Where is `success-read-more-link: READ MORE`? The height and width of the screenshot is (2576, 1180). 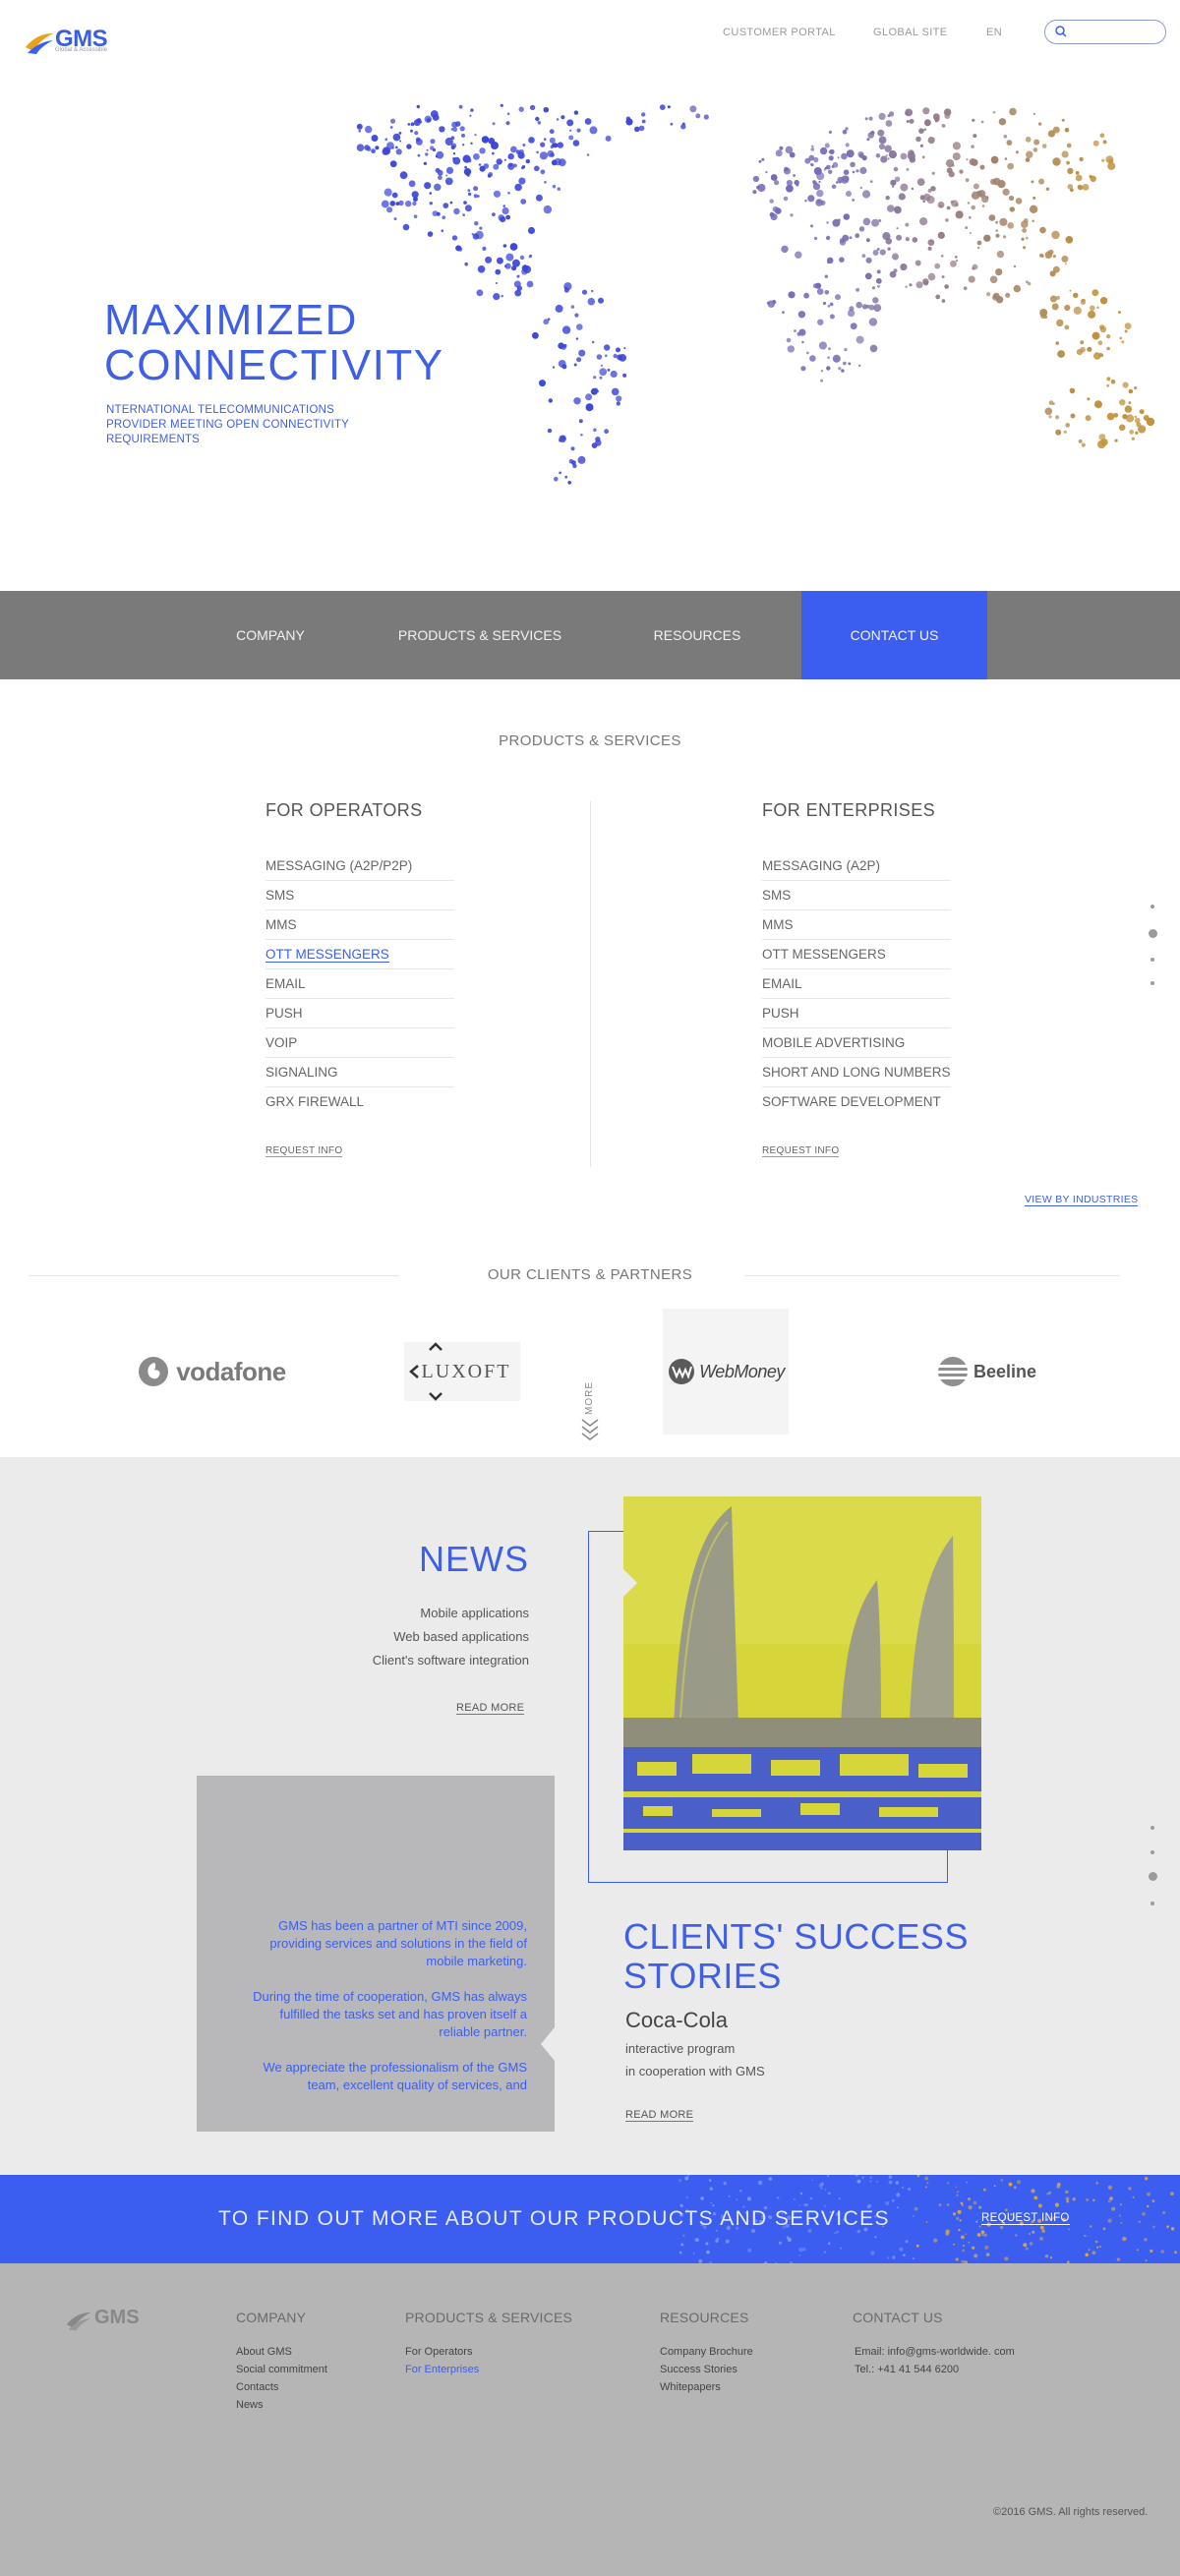 success-read-more-link: READ MORE is located at coordinates (659, 2115).